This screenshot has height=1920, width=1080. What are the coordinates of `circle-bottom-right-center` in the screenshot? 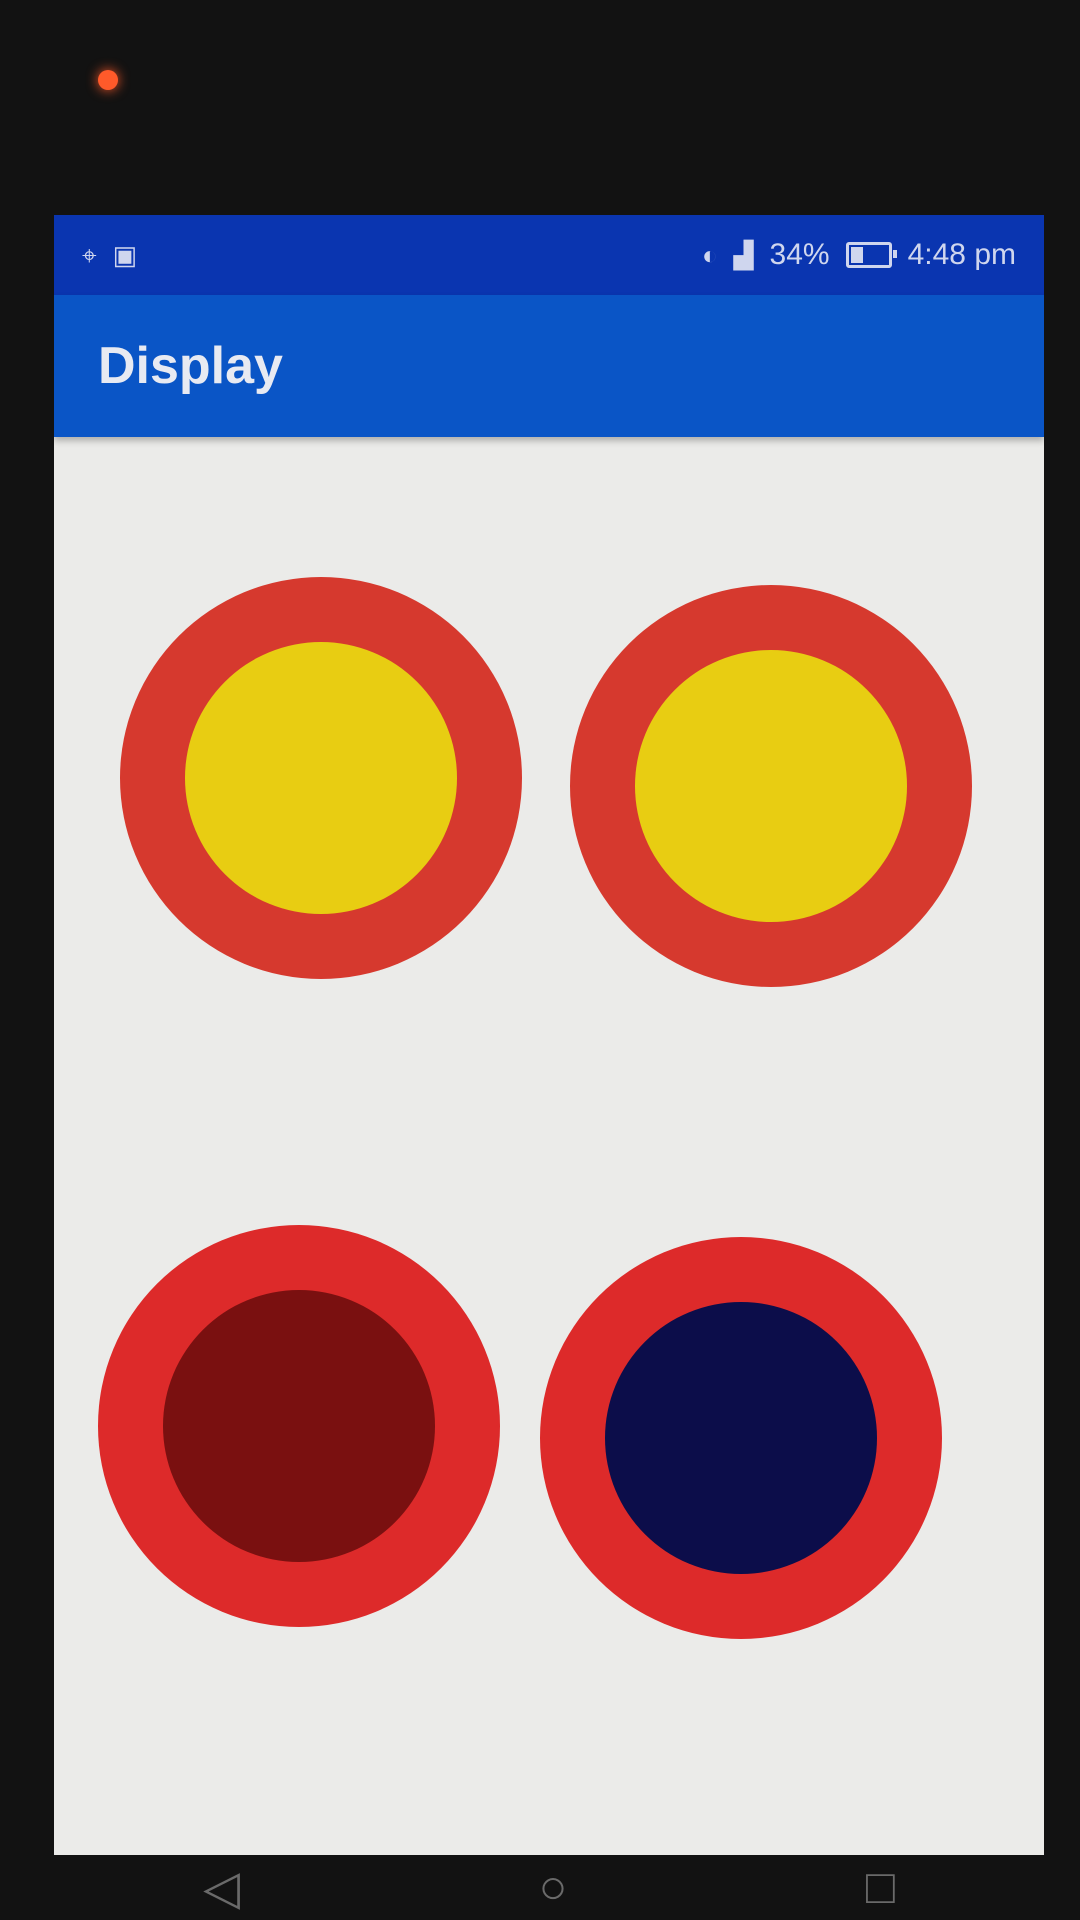 It's located at (741, 1438).